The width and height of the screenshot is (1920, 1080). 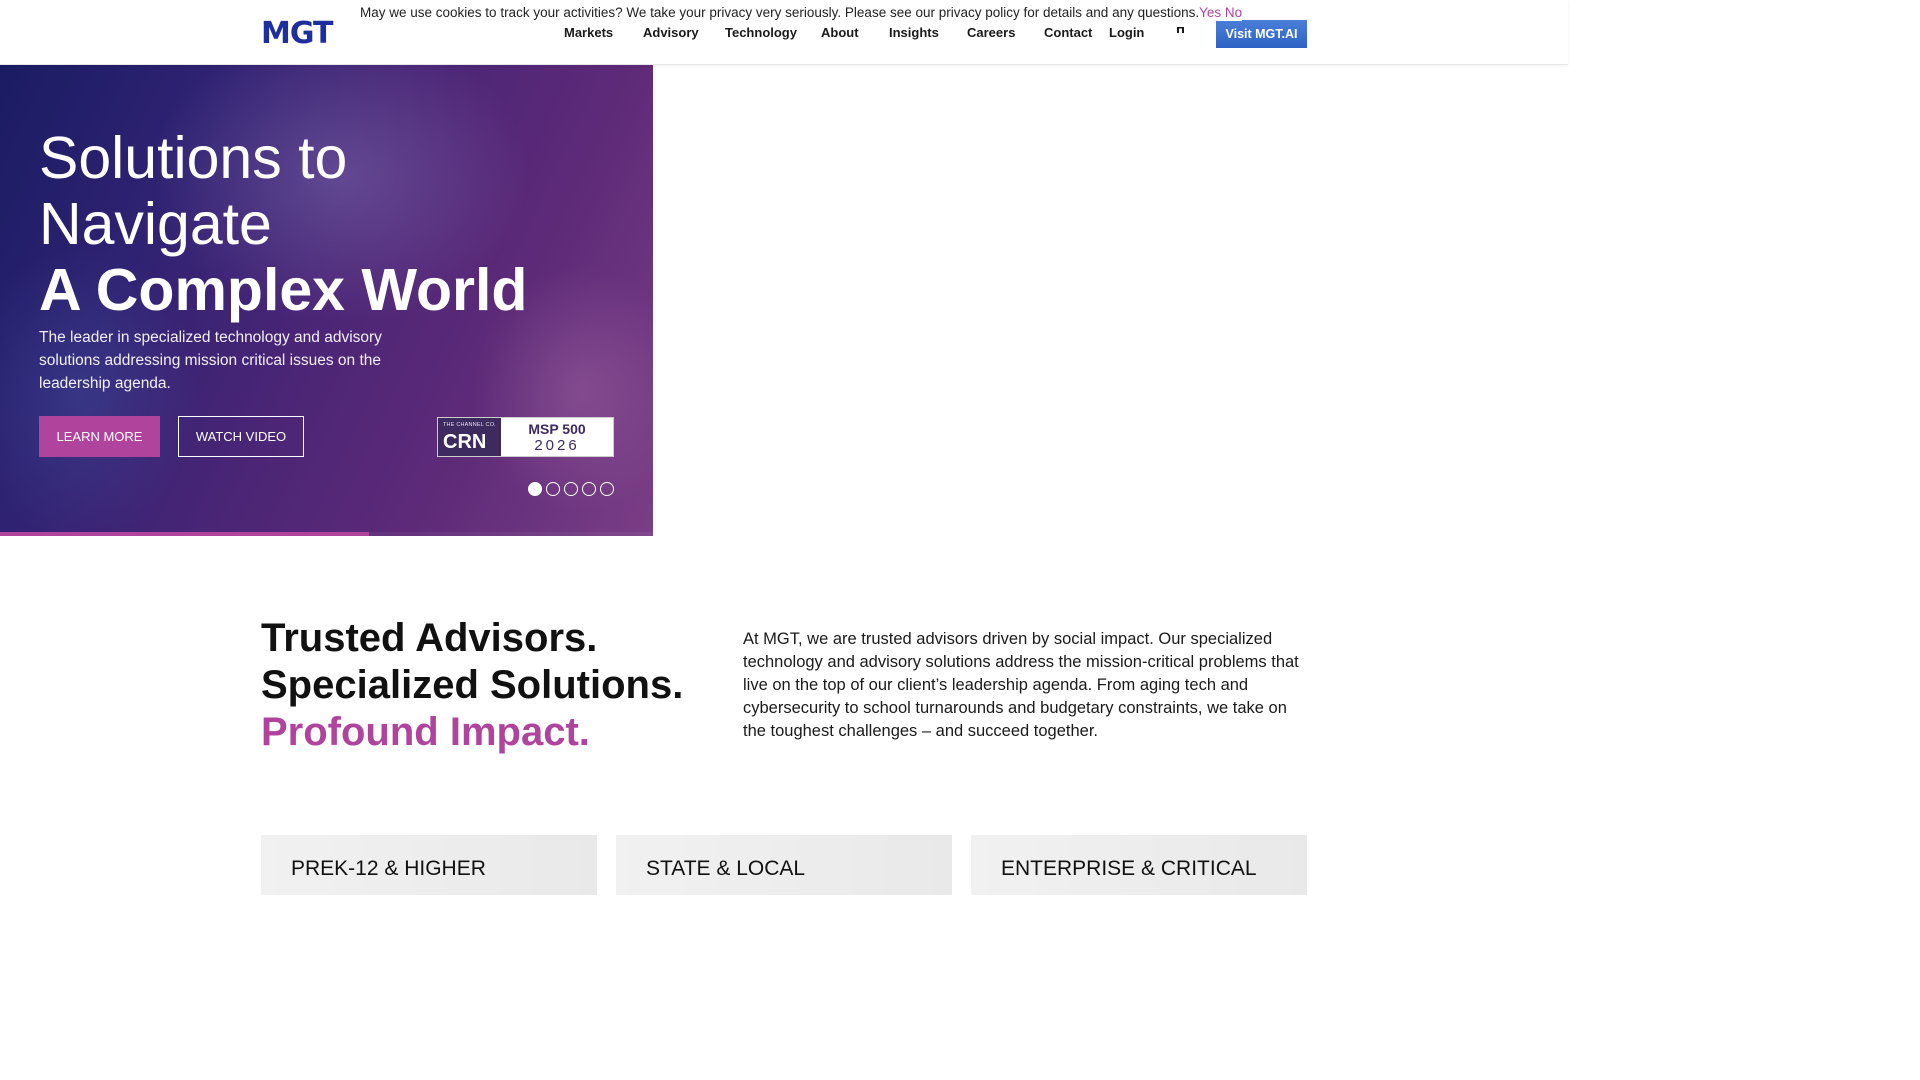 I want to click on market-card-education: PREK-12 & HIGHER, so click(x=429, y=865).